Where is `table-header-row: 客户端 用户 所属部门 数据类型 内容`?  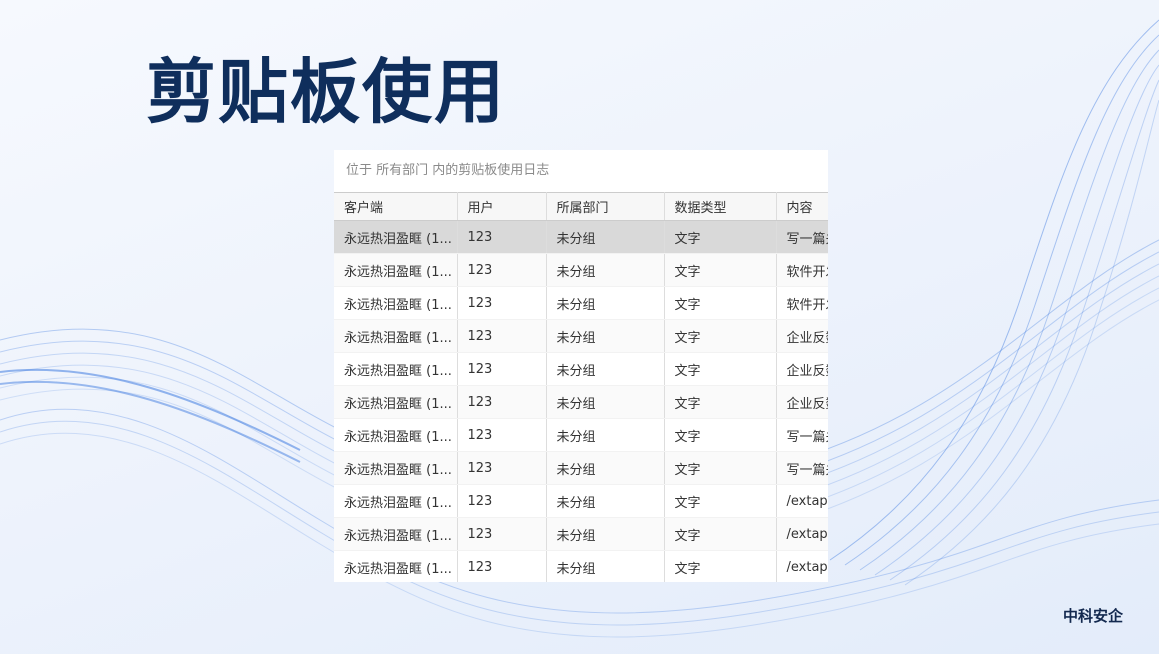
table-header-row: 客户端 用户 所属部门 数据类型 内容 is located at coordinates (581, 206).